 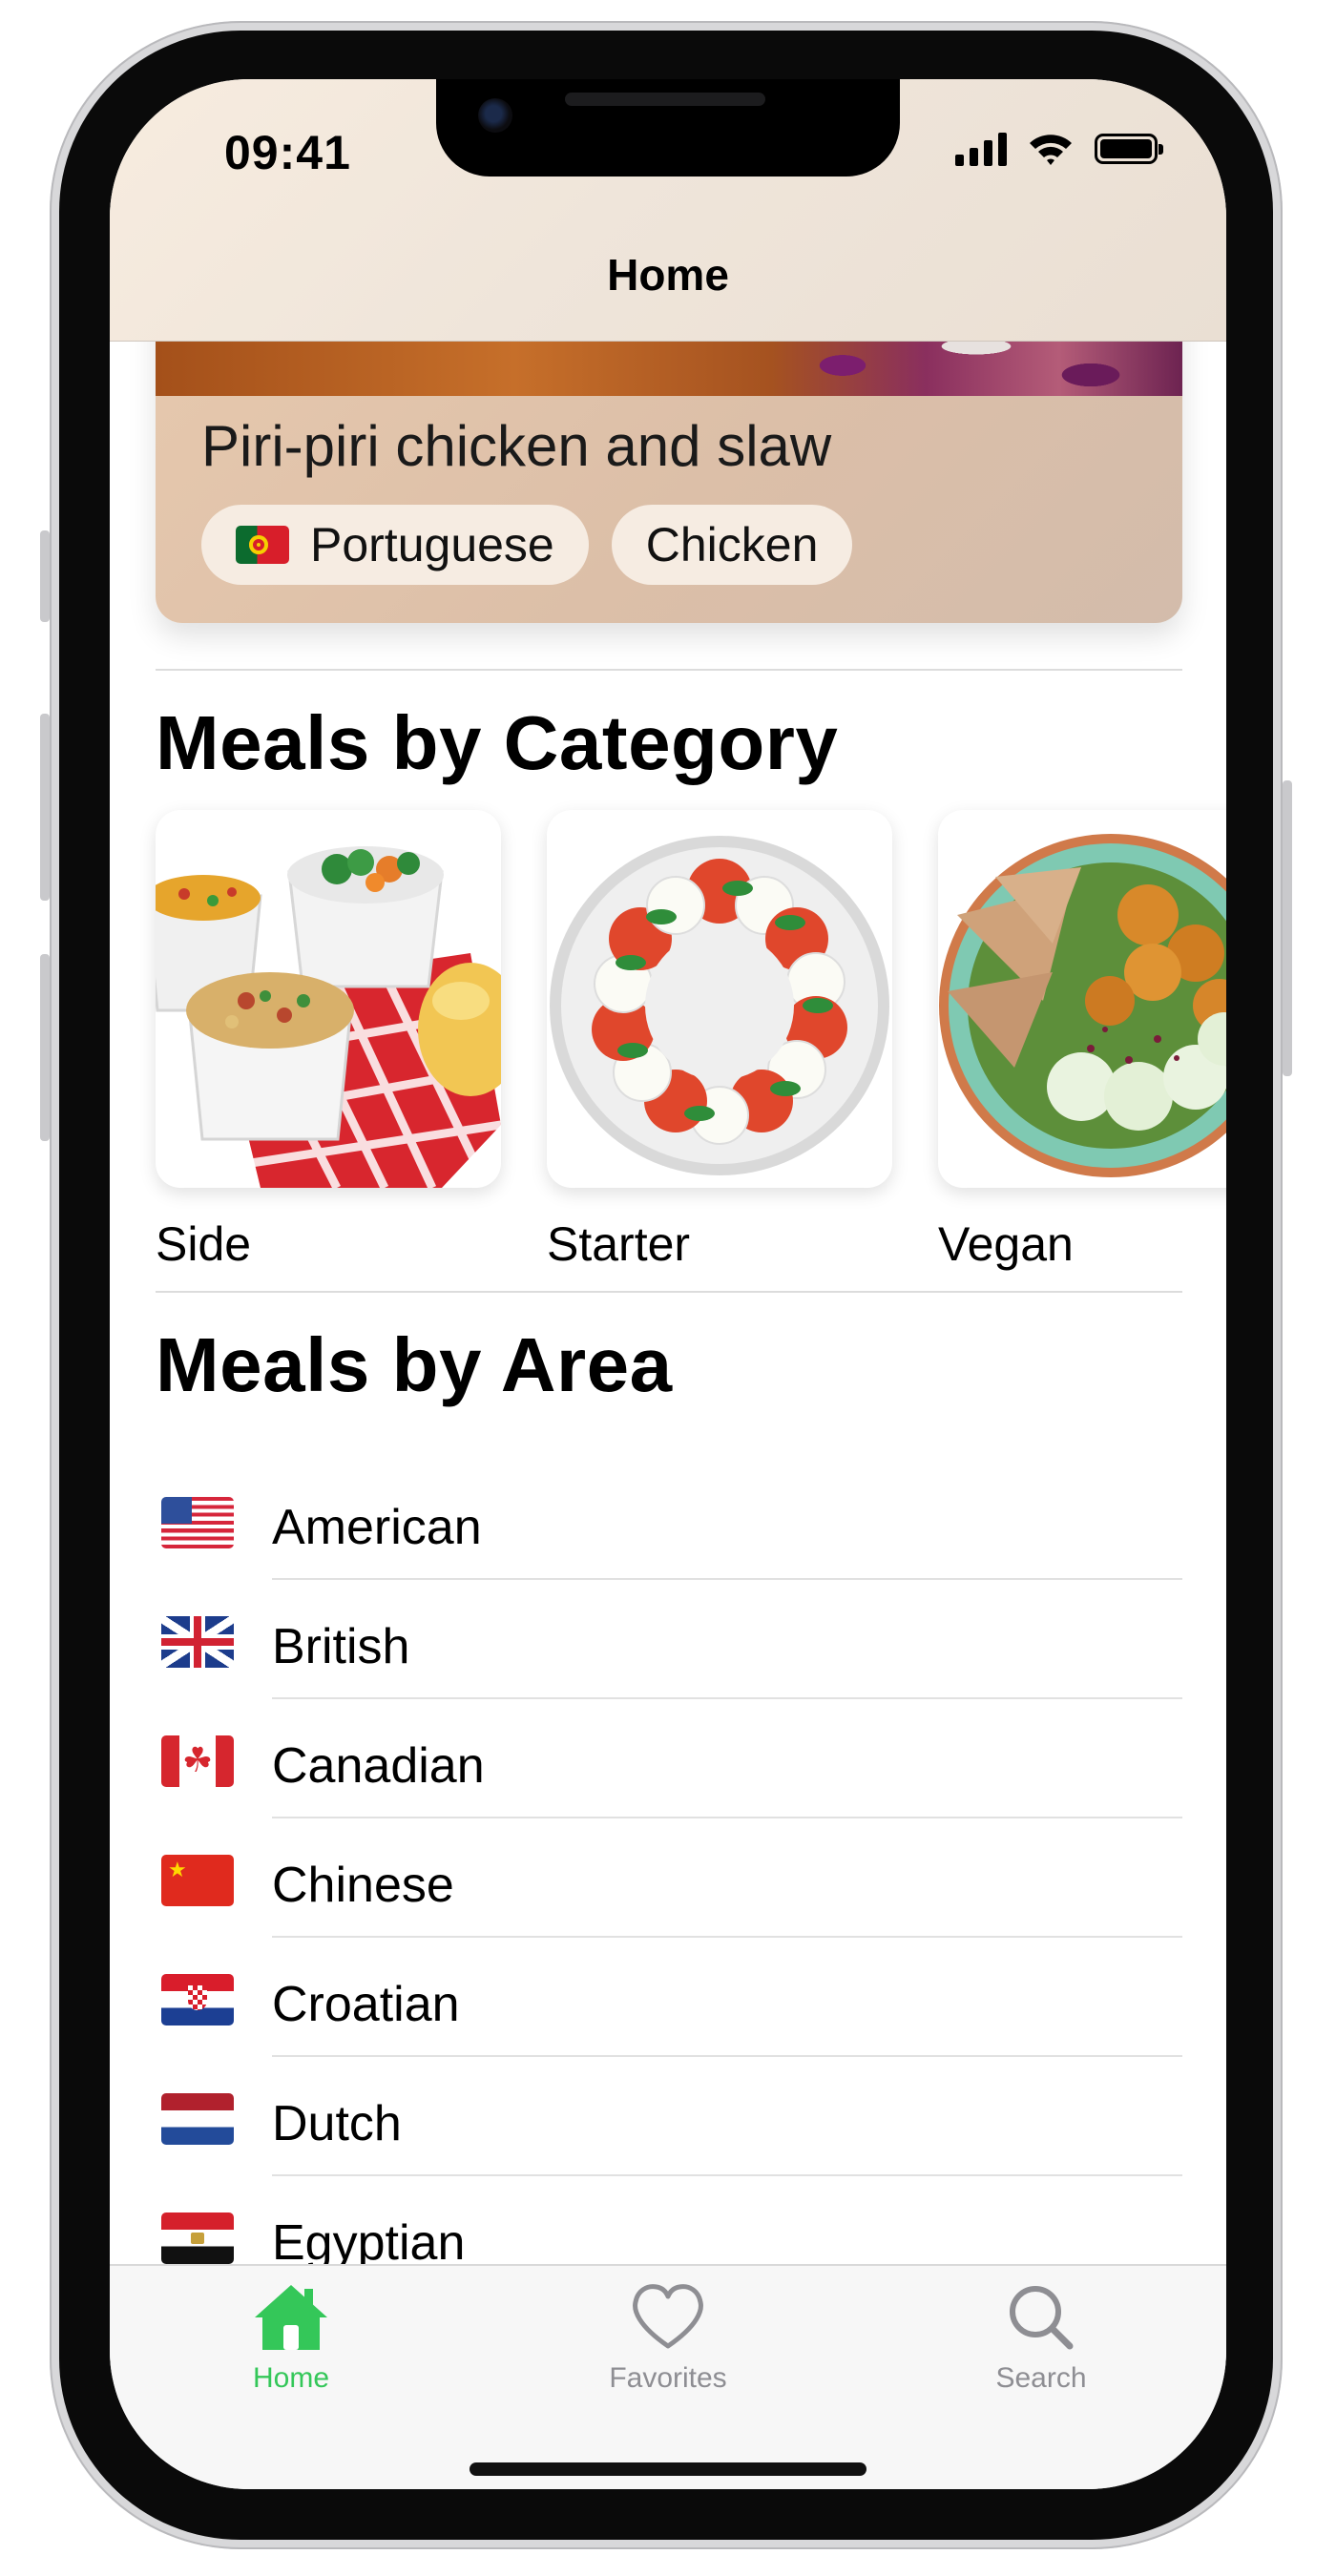 I want to click on power-button, so click(x=1287, y=928).